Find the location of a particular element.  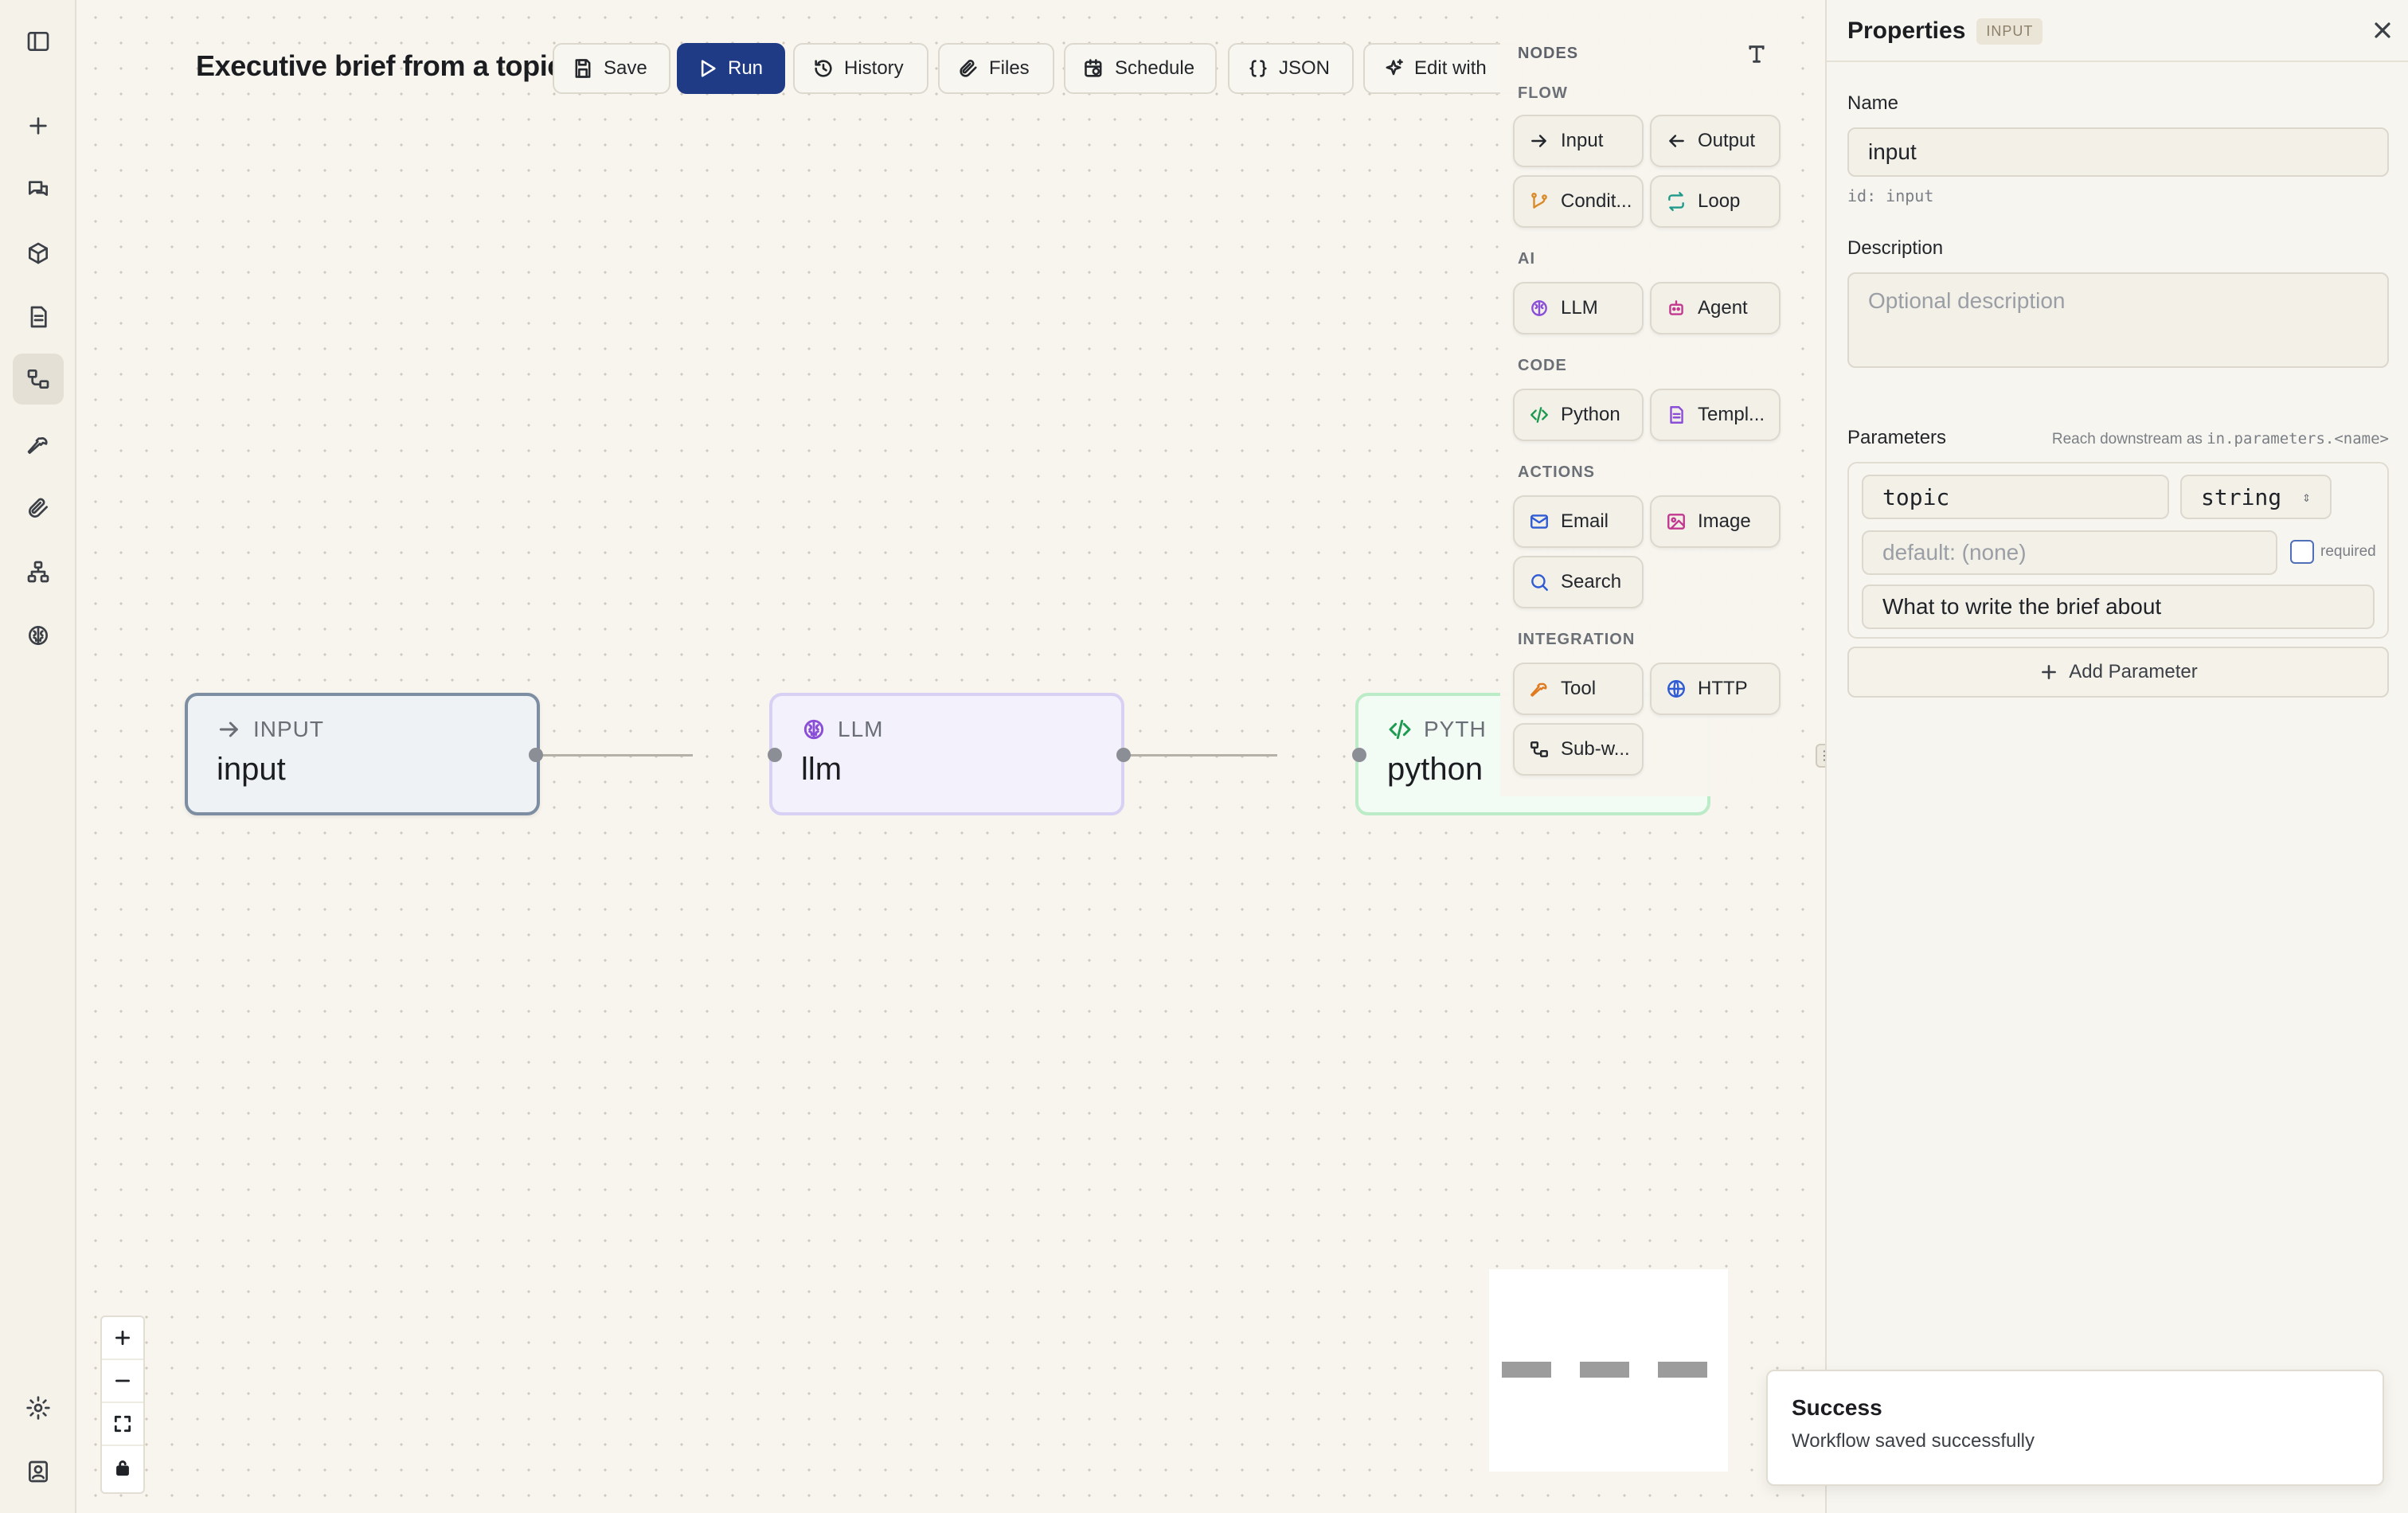

param-type-value: string is located at coordinates (2241, 497).